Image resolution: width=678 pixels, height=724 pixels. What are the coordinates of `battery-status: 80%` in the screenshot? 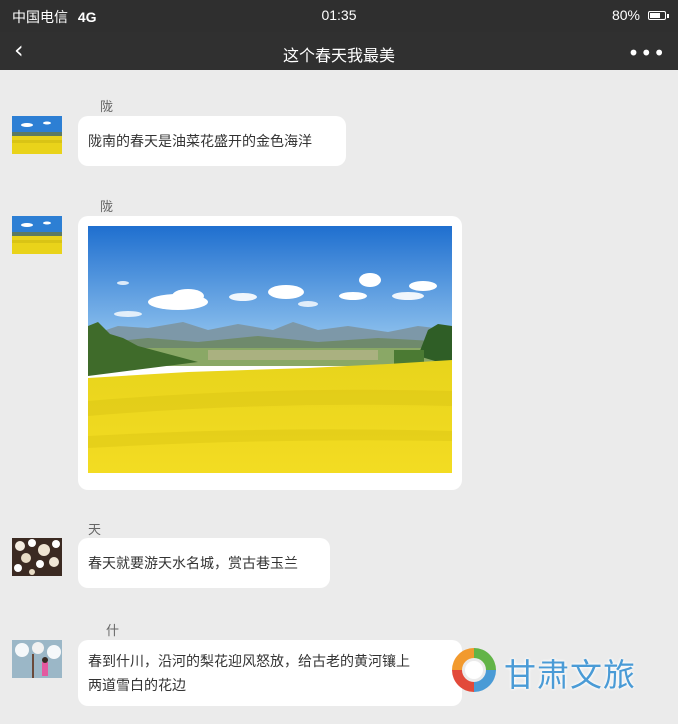 It's located at (640, 15).